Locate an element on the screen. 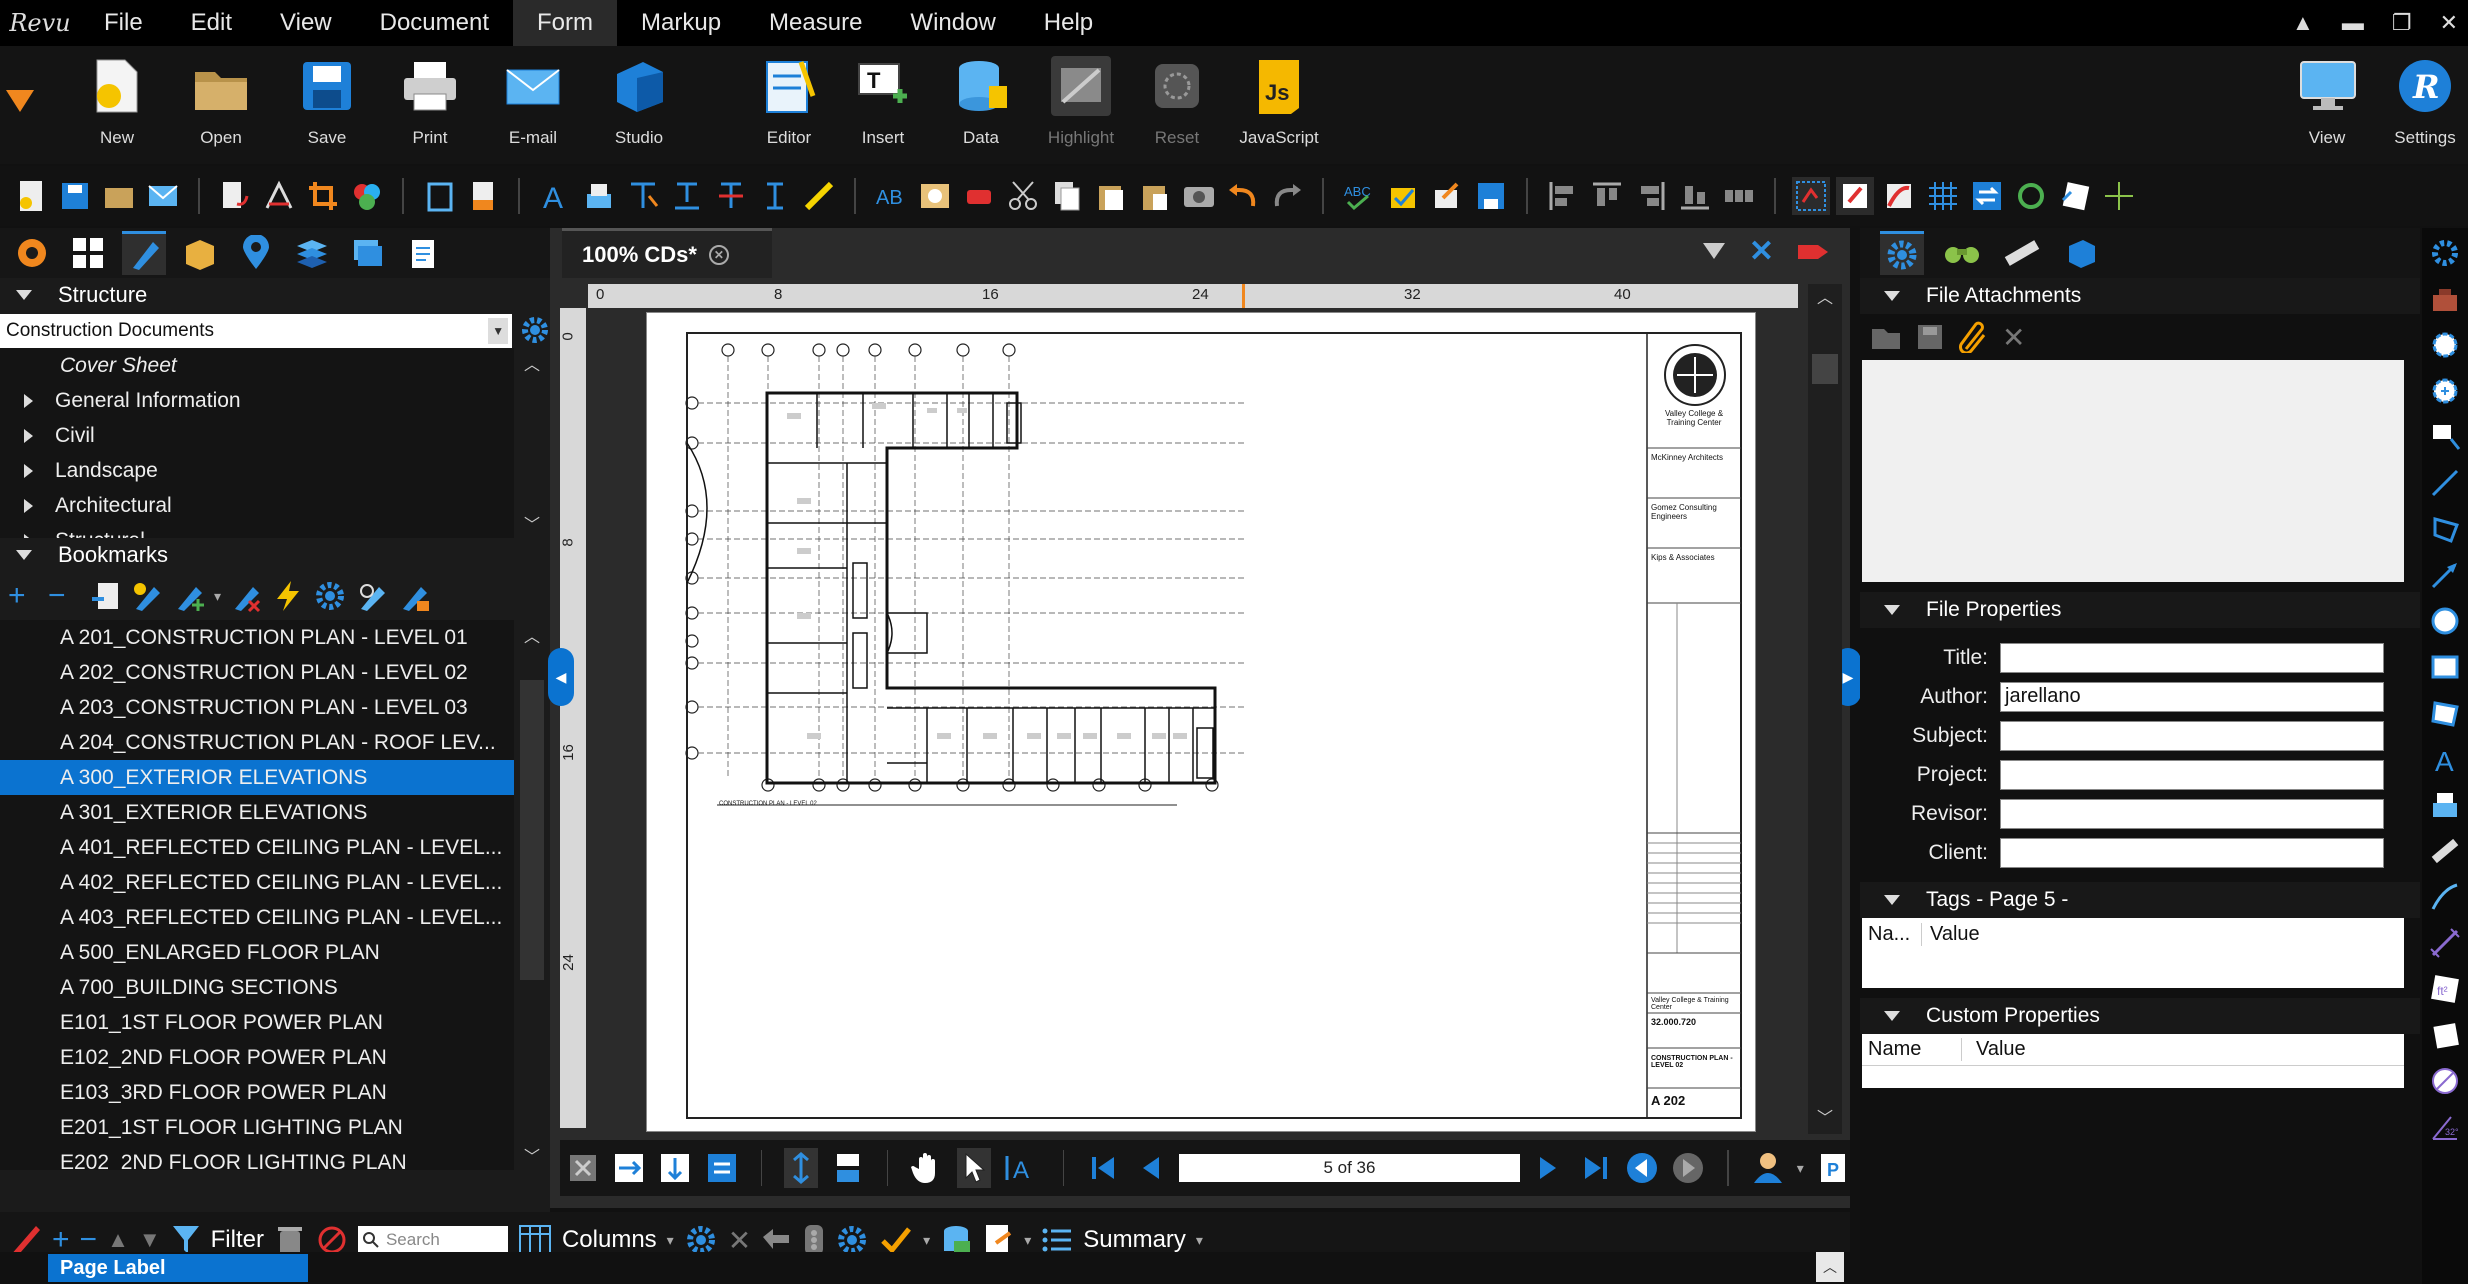  structure-header: Structure is located at coordinates (275, 295).